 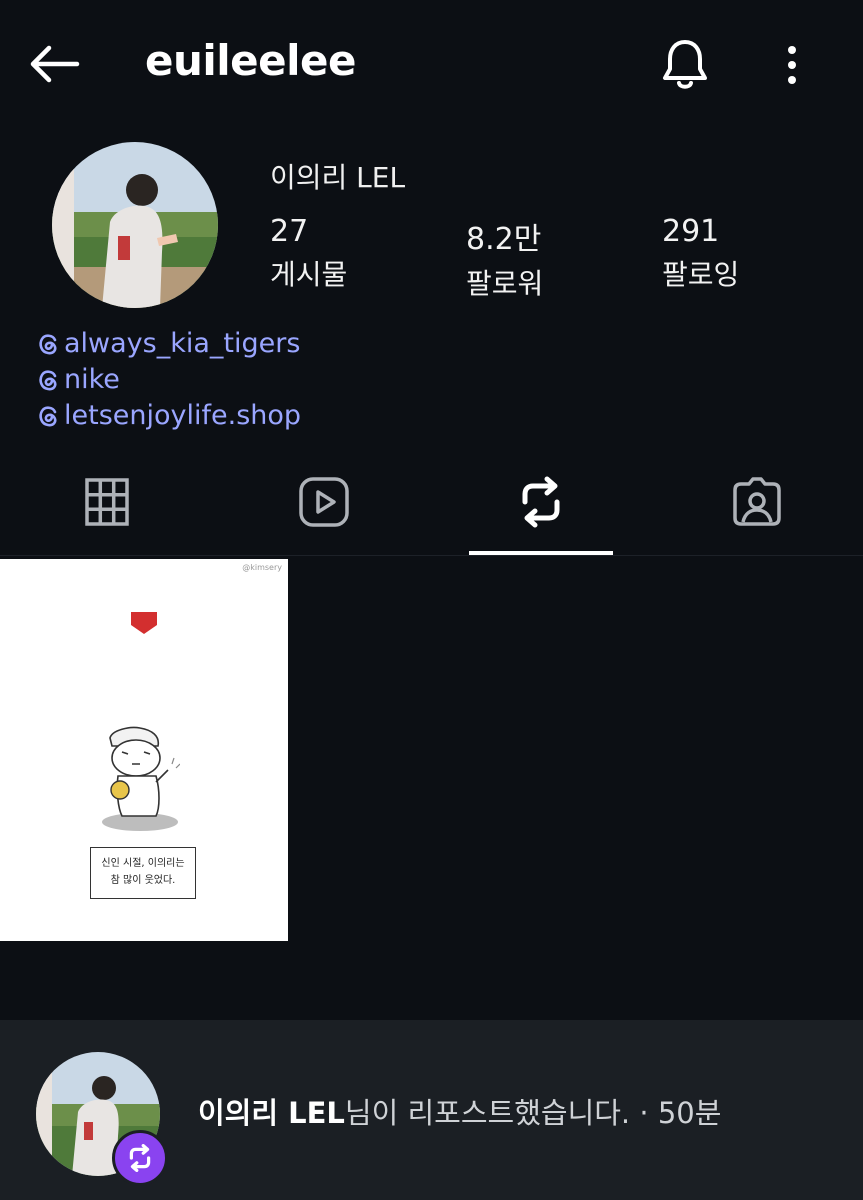 I want to click on more-options-button, so click(x=792, y=65).